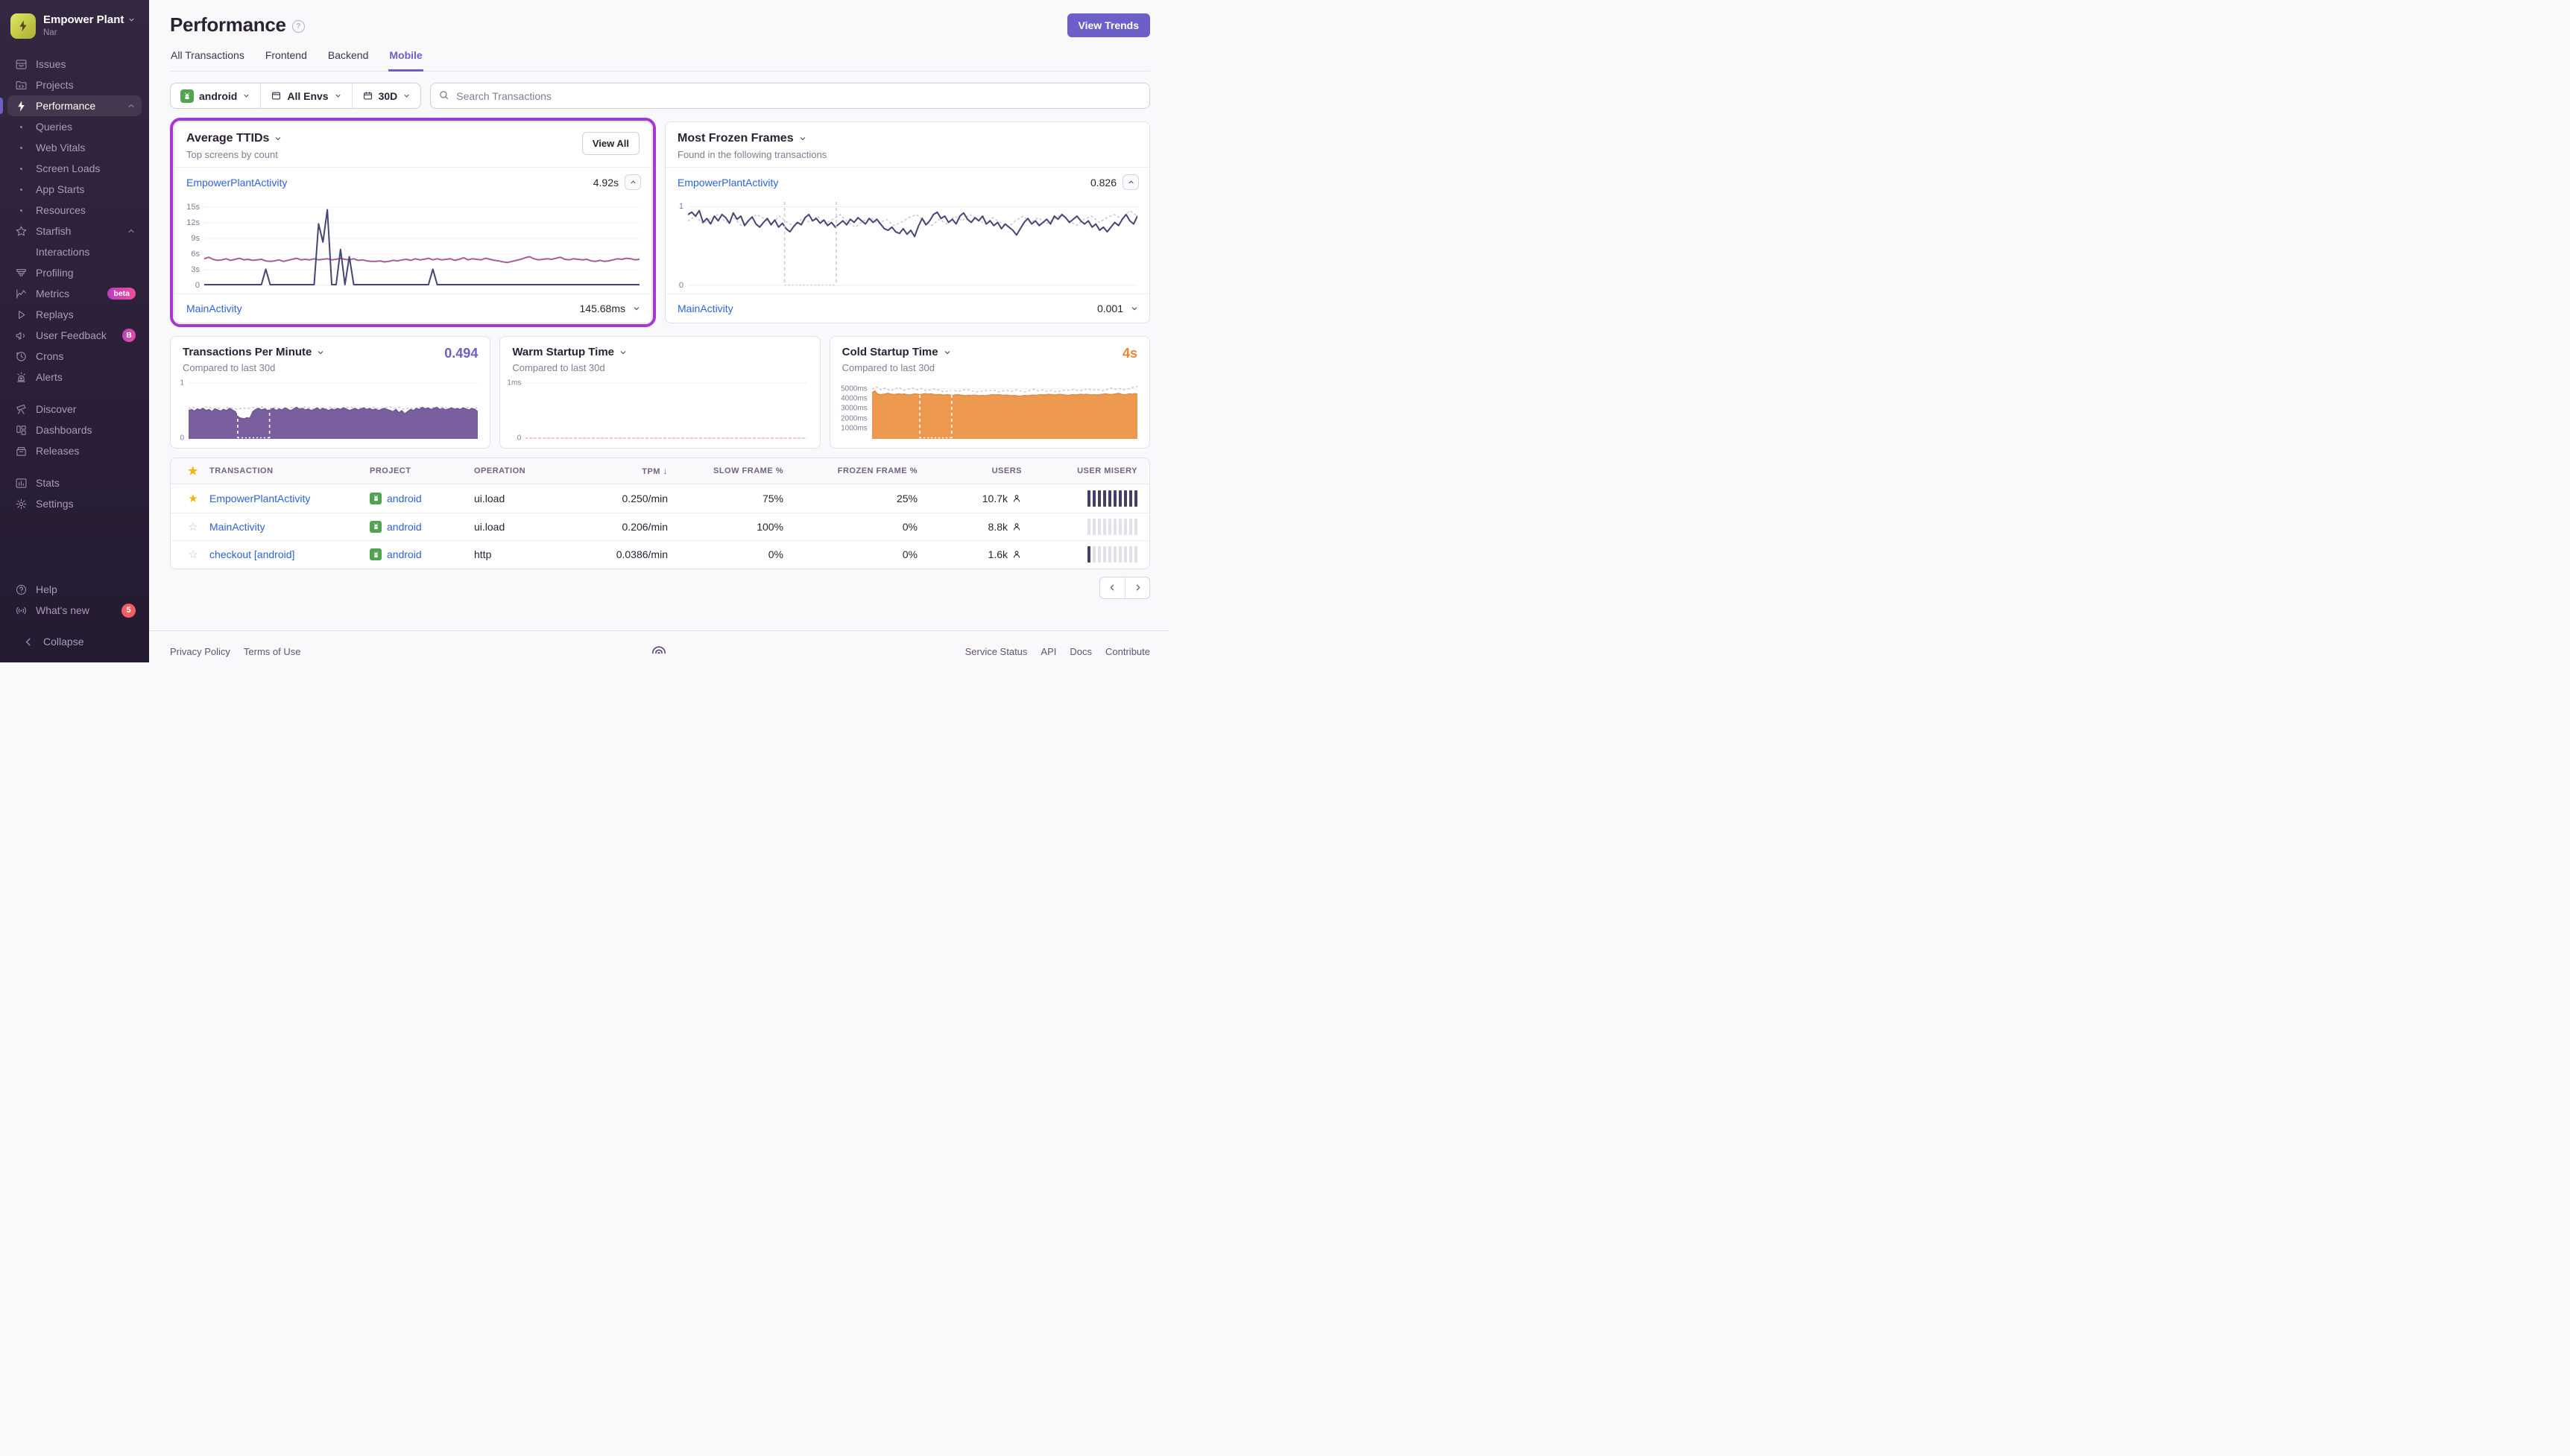  I want to click on sidebar-item-discover: Discover, so click(74, 409).